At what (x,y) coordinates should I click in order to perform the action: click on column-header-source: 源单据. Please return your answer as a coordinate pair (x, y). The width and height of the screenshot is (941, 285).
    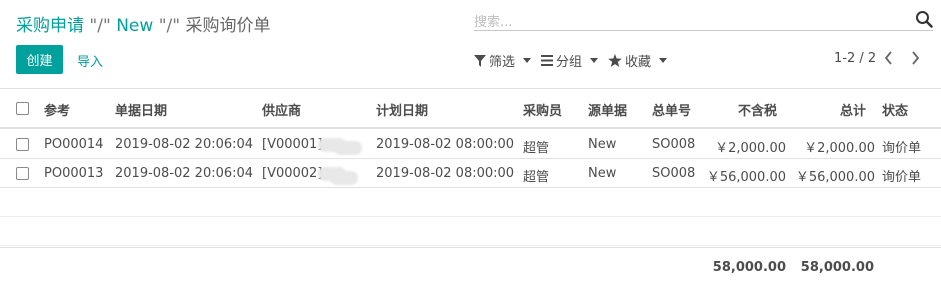
    Looking at the image, I should click on (607, 109).